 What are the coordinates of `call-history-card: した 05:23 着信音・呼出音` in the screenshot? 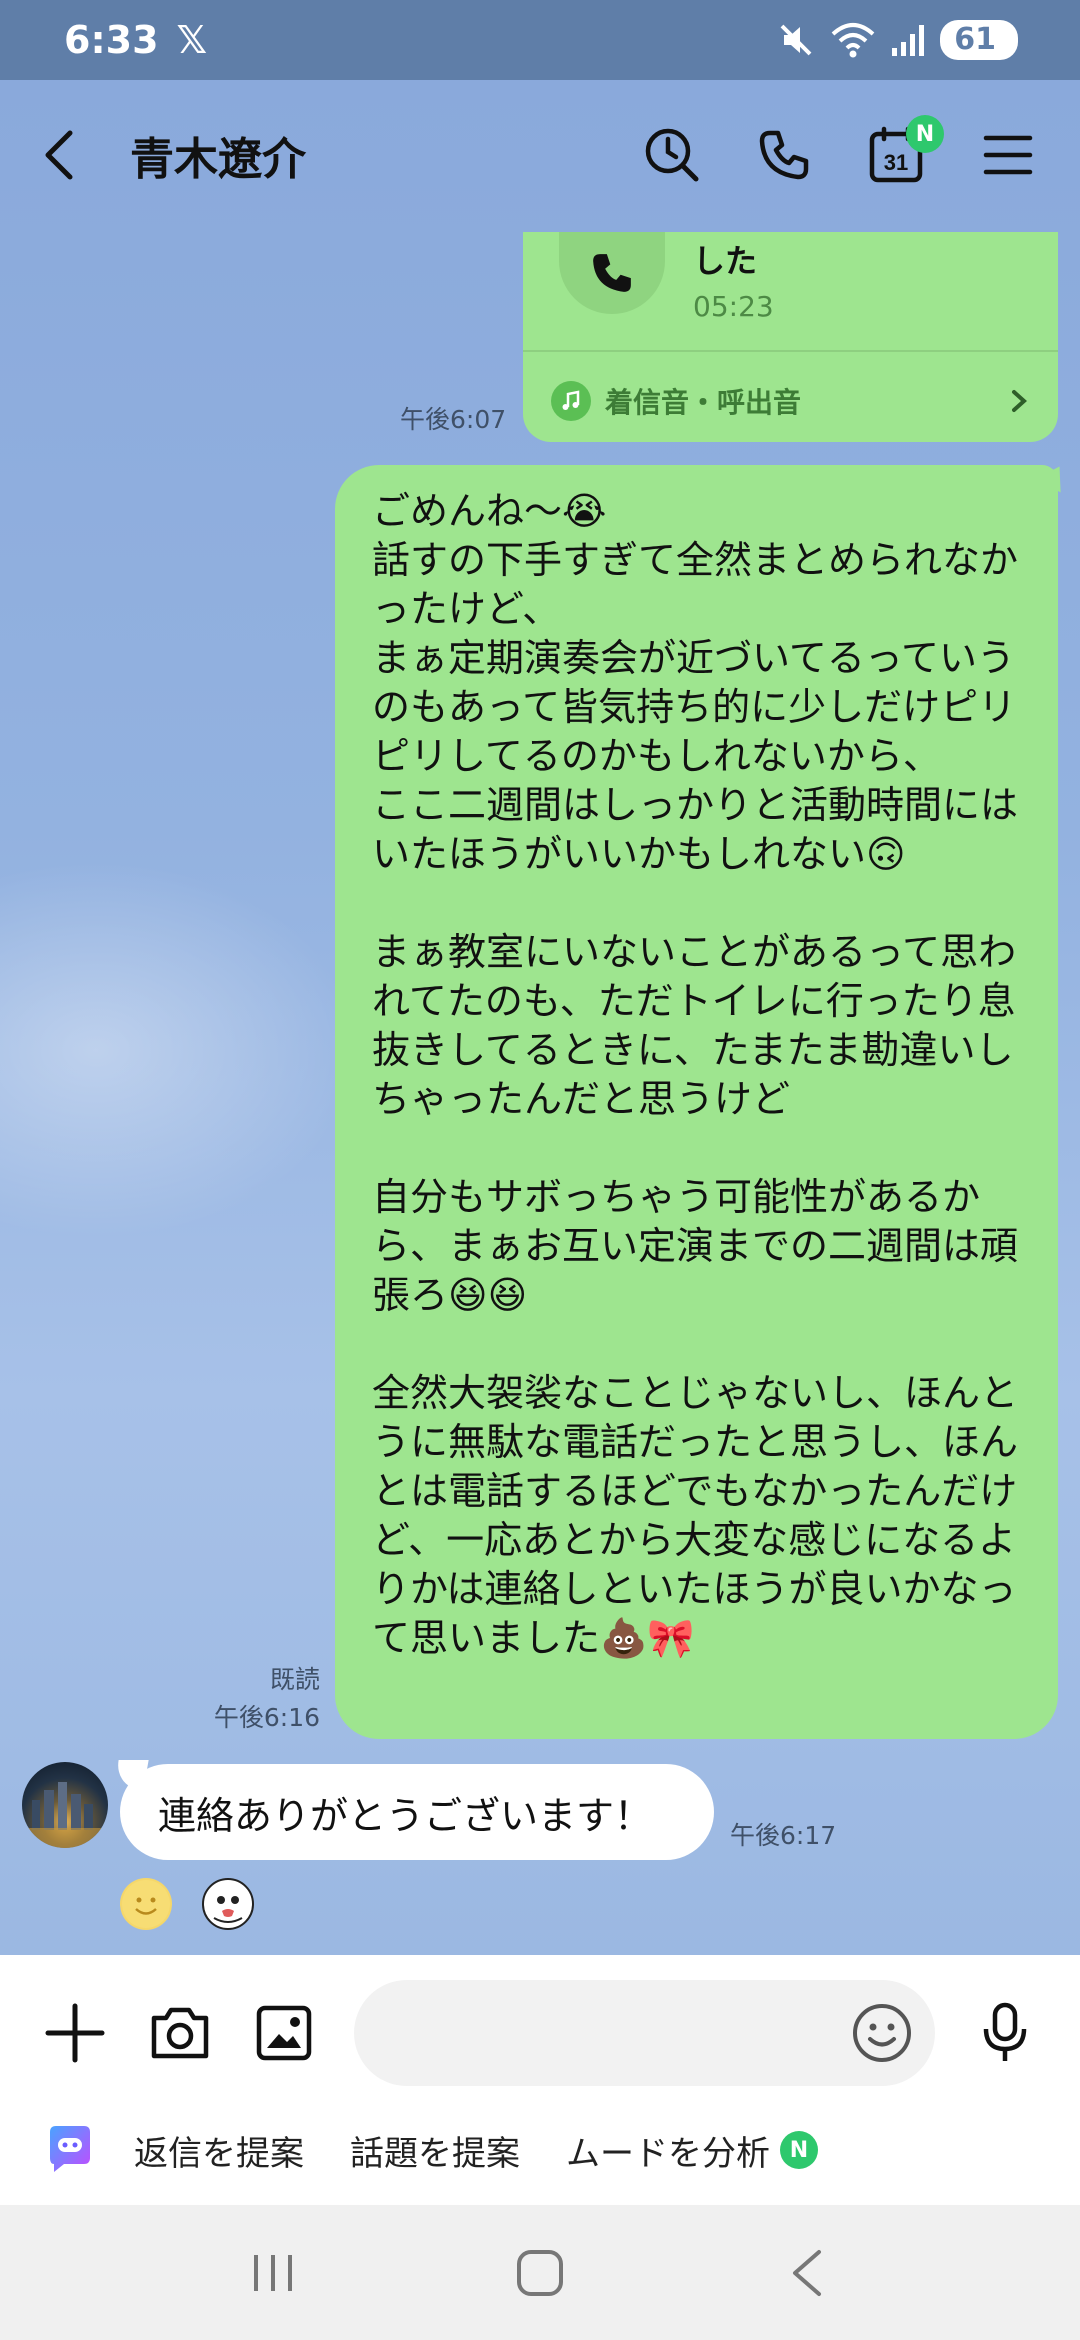 It's located at (790, 337).